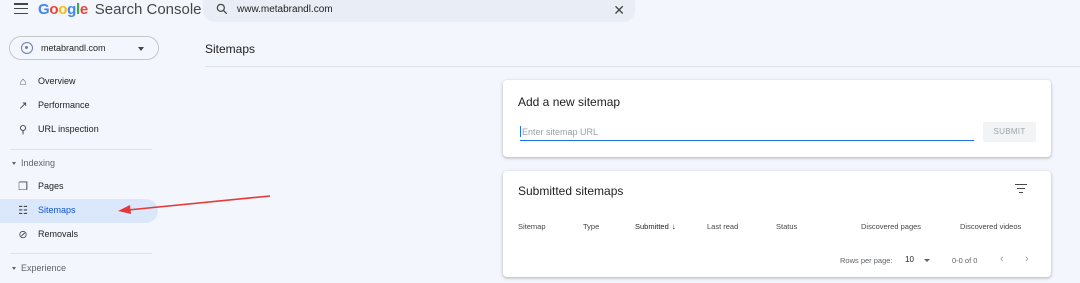 The width and height of the screenshot is (1080, 283). Describe the element at coordinates (64, 105) in the screenshot. I see `sidebar-item-label: Performance` at that location.